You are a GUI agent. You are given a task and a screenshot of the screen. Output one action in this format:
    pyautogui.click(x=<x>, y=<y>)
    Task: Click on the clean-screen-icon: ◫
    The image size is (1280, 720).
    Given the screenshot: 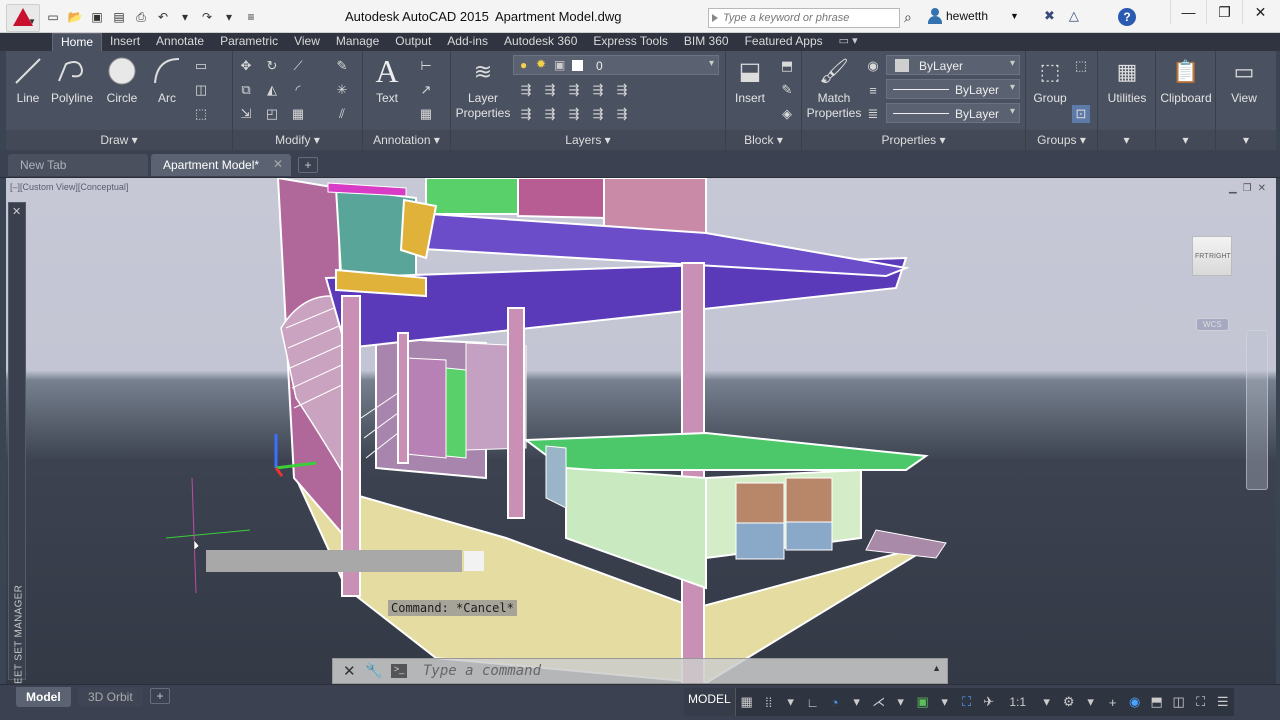 What is the action you would take?
    pyautogui.click(x=1179, y=702)
    